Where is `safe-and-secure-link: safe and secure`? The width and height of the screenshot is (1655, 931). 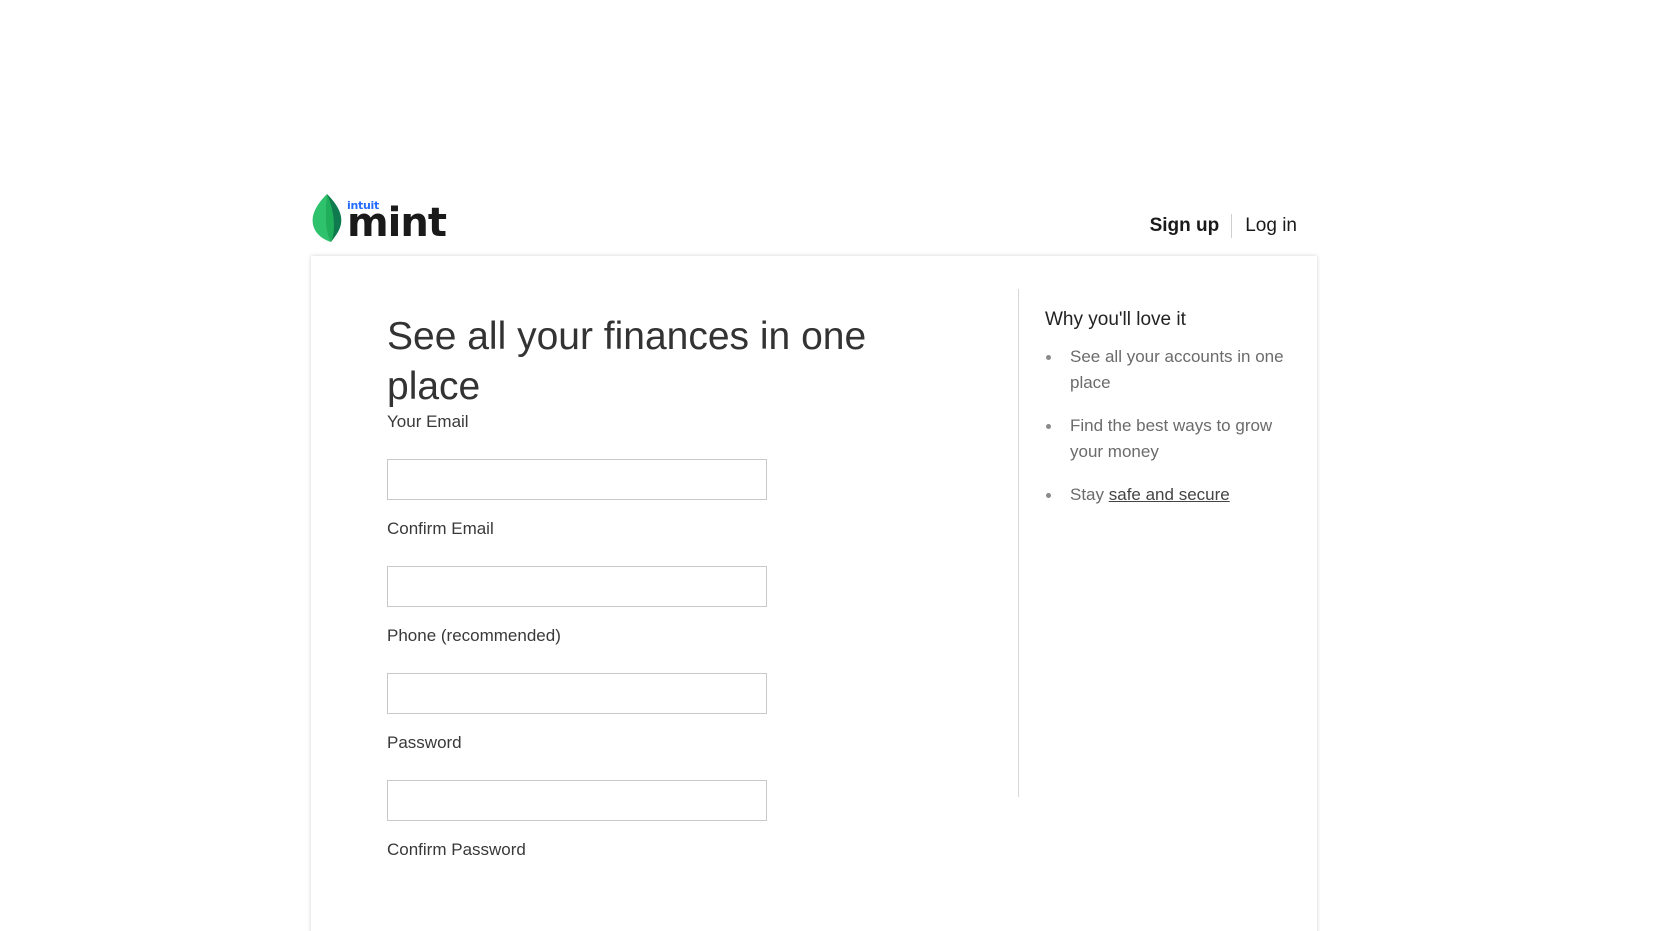
safe-and-secure-link: safe and secure is located at coordinates (1169, 494).